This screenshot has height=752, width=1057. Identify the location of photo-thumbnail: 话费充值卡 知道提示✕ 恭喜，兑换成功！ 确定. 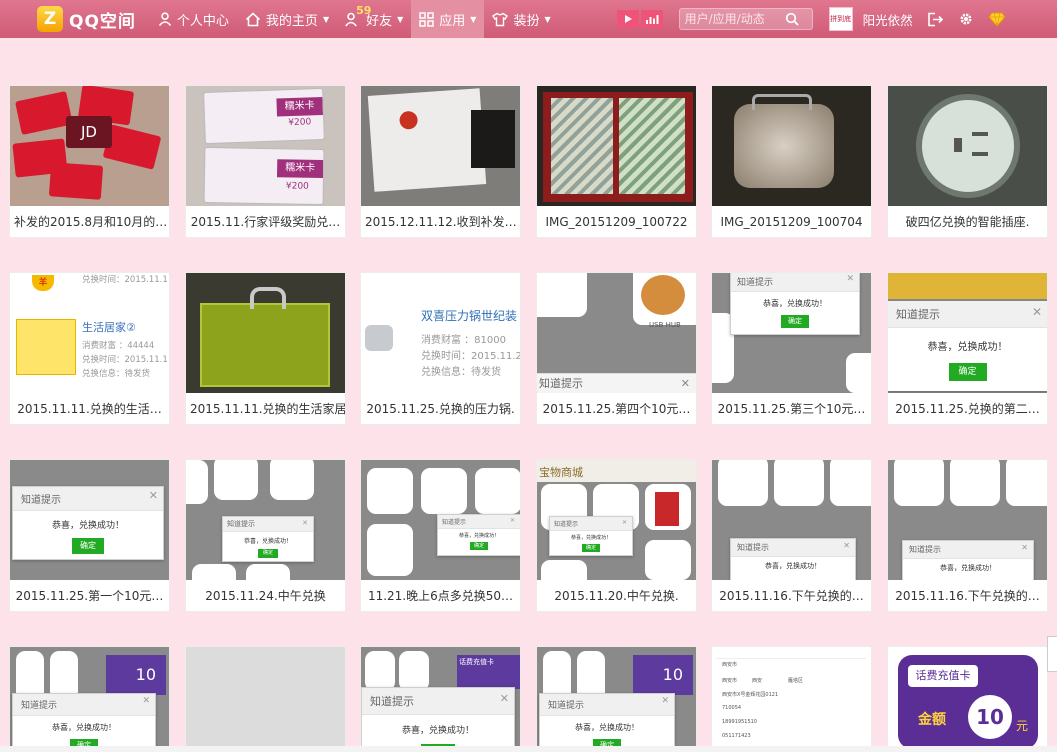
(440, 699).